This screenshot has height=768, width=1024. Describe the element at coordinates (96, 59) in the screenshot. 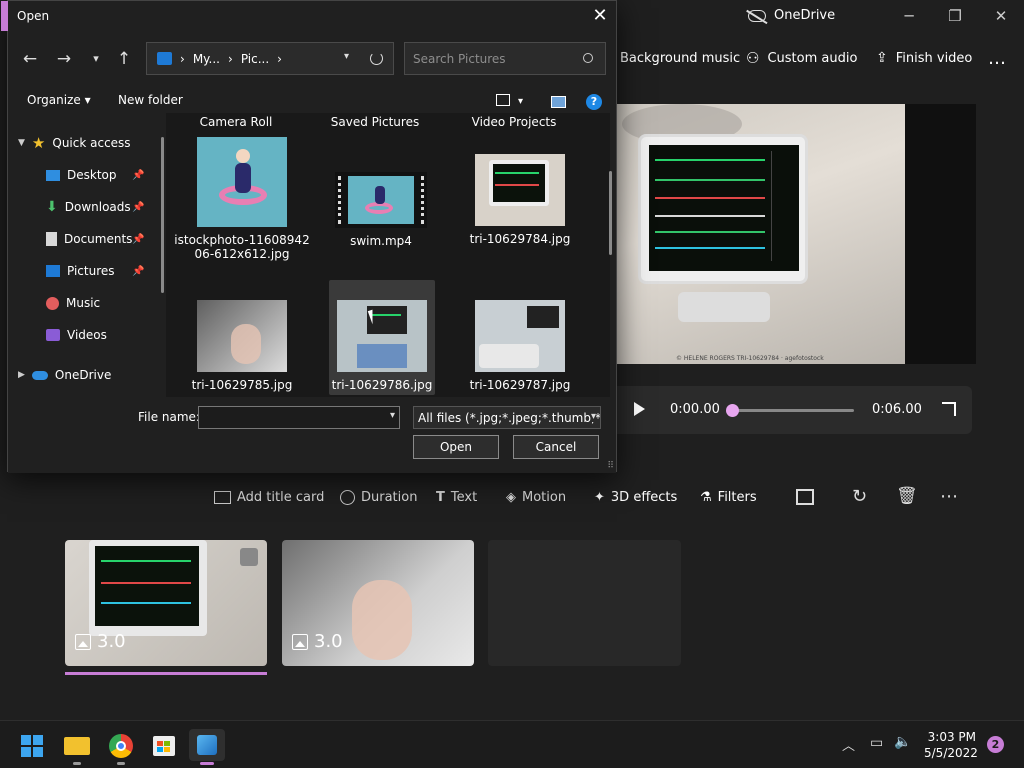

I see `recent-locations-chevron-icon: ▾` at that location.